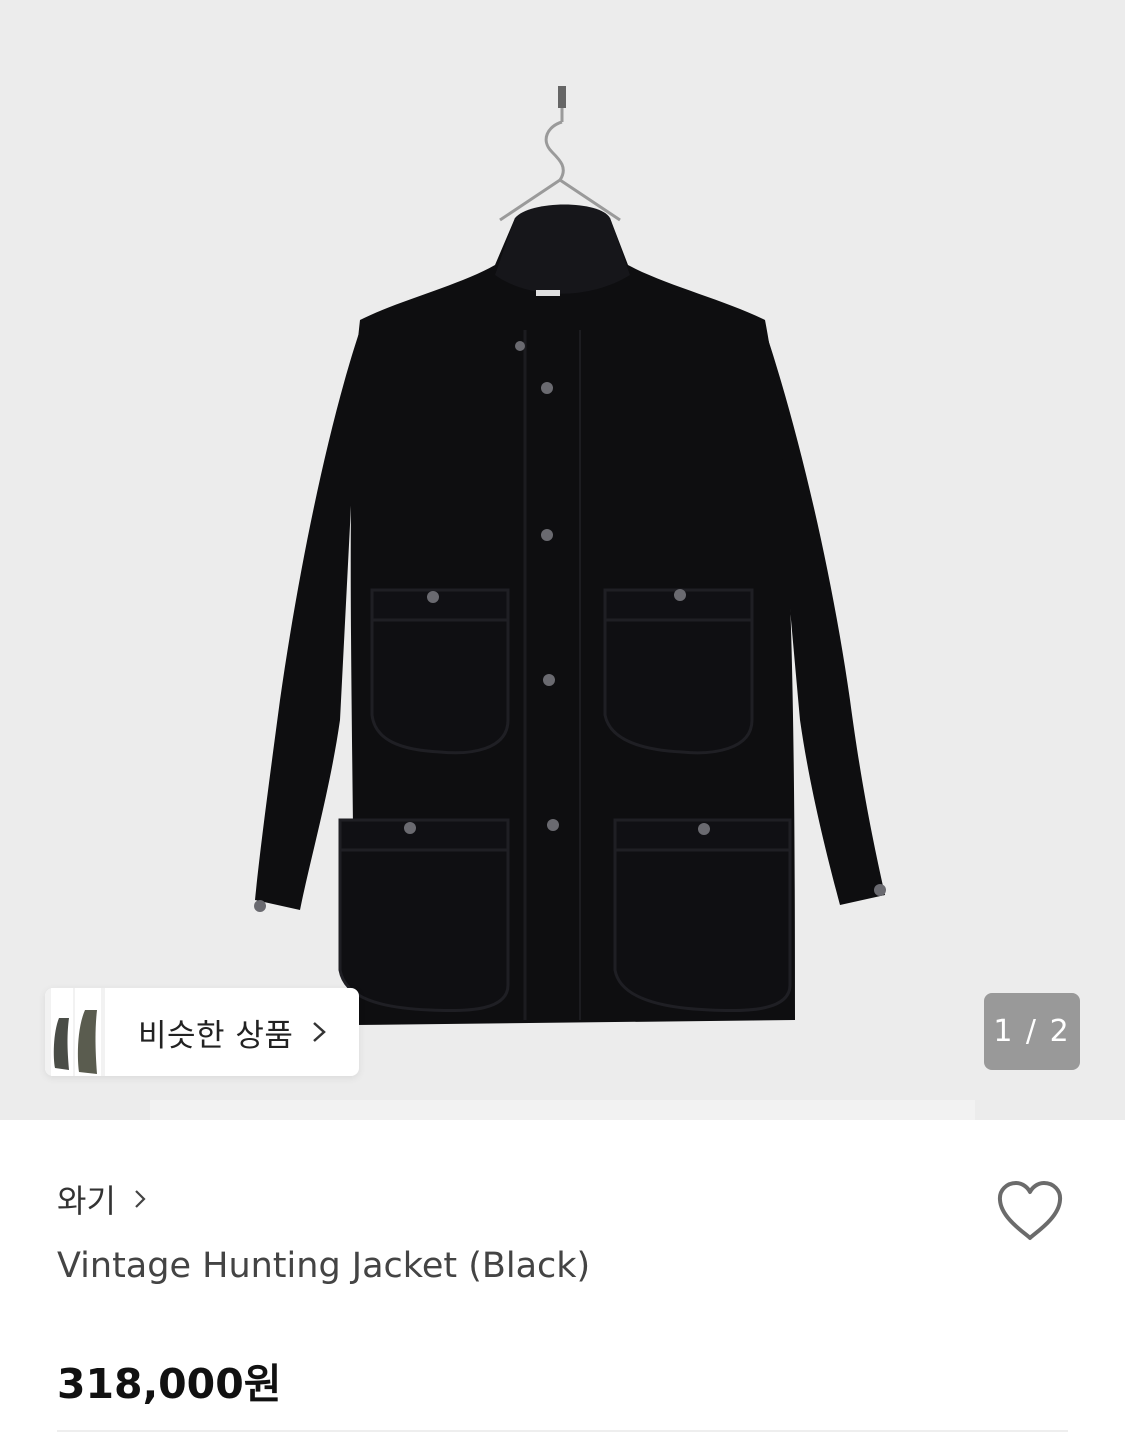 The width and height of the screenshot is (1125, 1435). I want to click on heart-outline-icon, so click(1030, 1210).